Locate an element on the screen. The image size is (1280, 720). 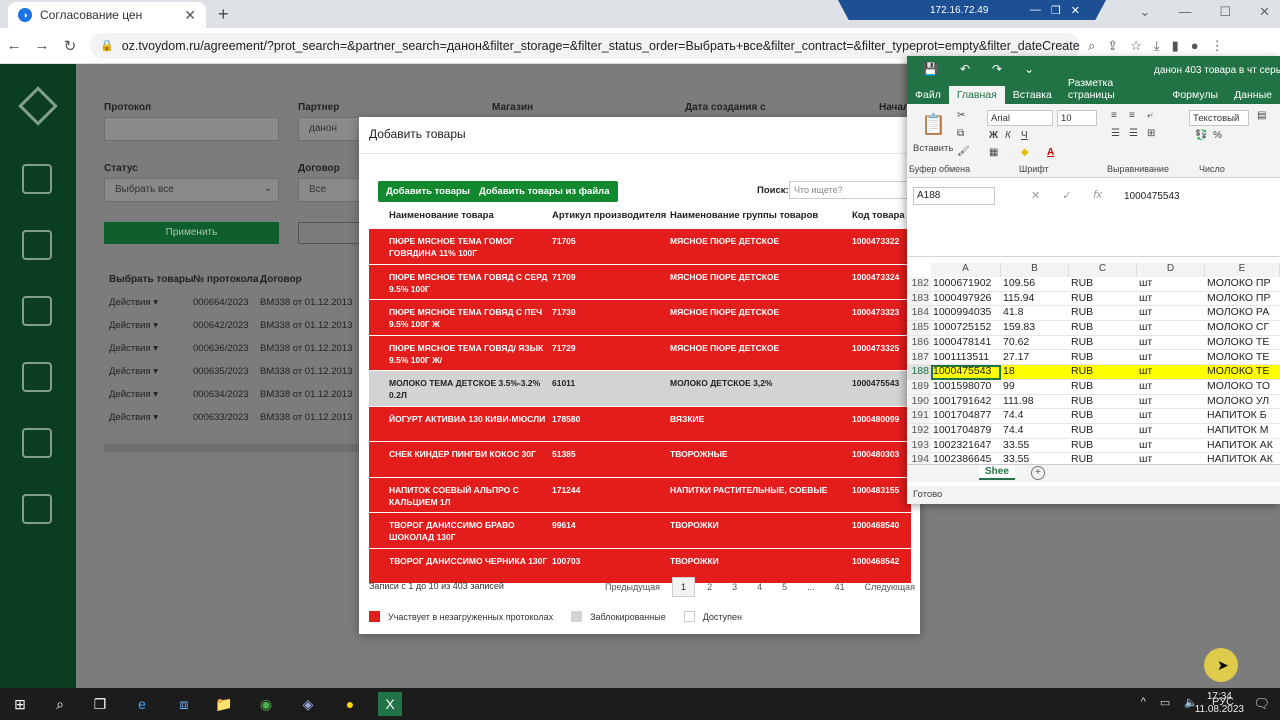
cell-b: 74.4 is located at coordinates (1035, 431).